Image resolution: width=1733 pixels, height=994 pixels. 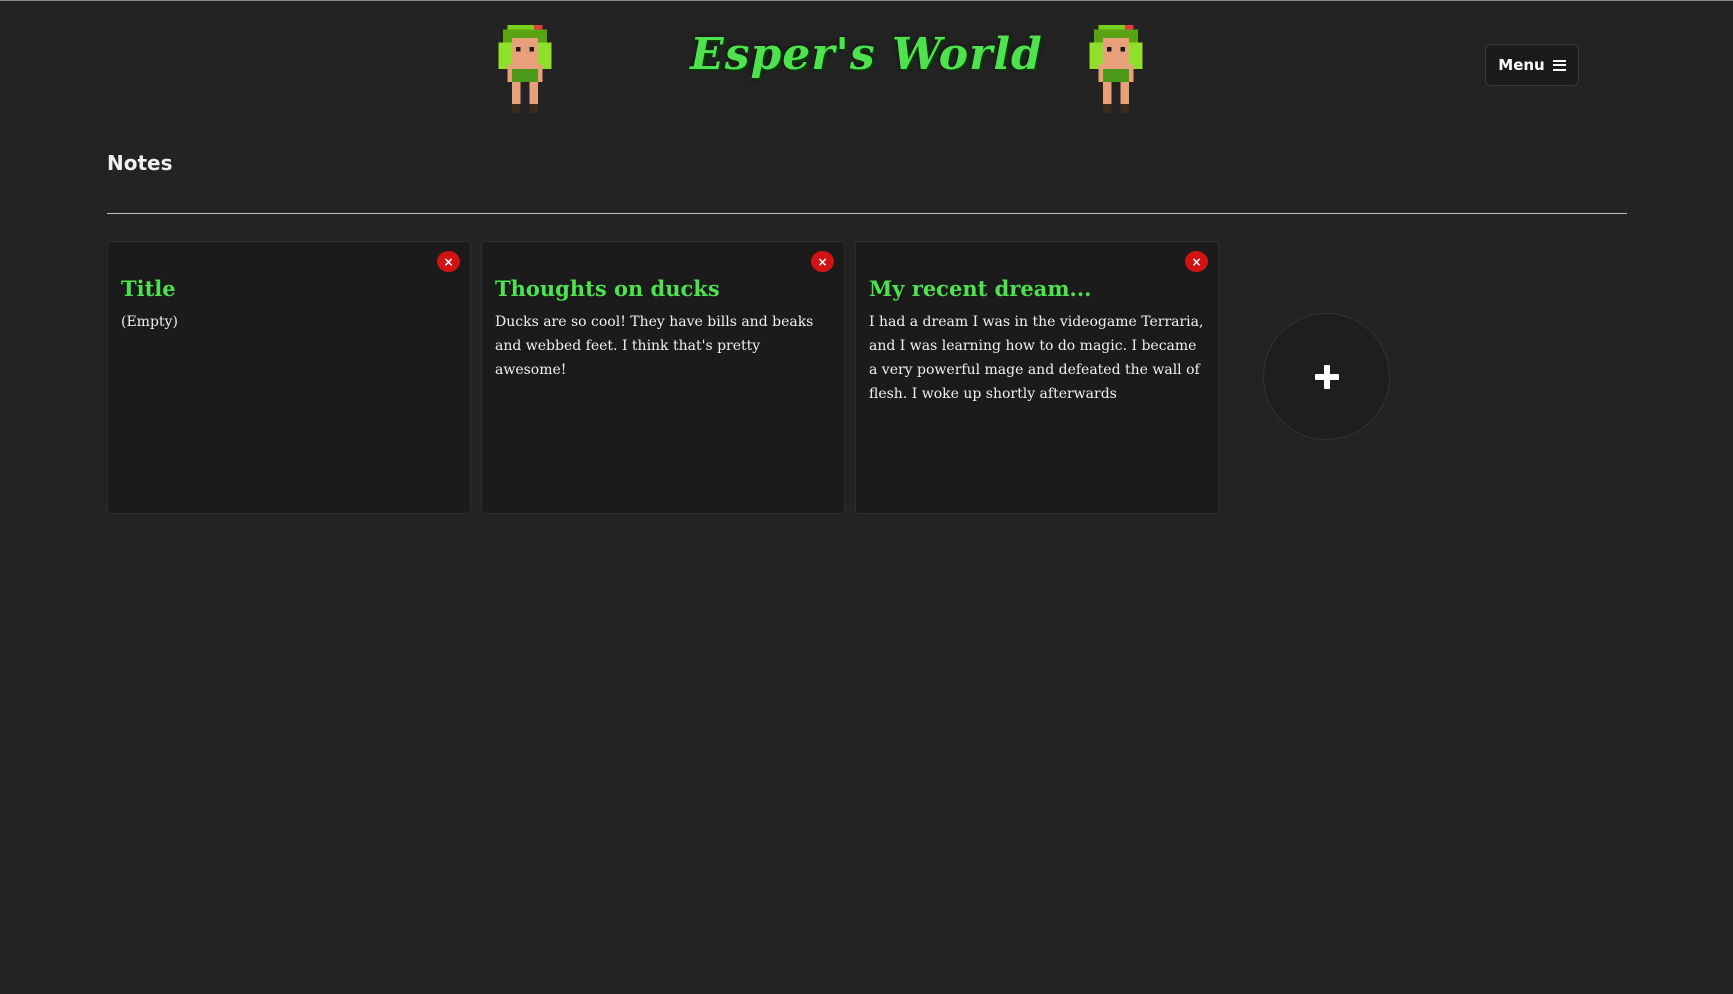 I want to click on menu-button: Menu, so click(x=1532, y=65).